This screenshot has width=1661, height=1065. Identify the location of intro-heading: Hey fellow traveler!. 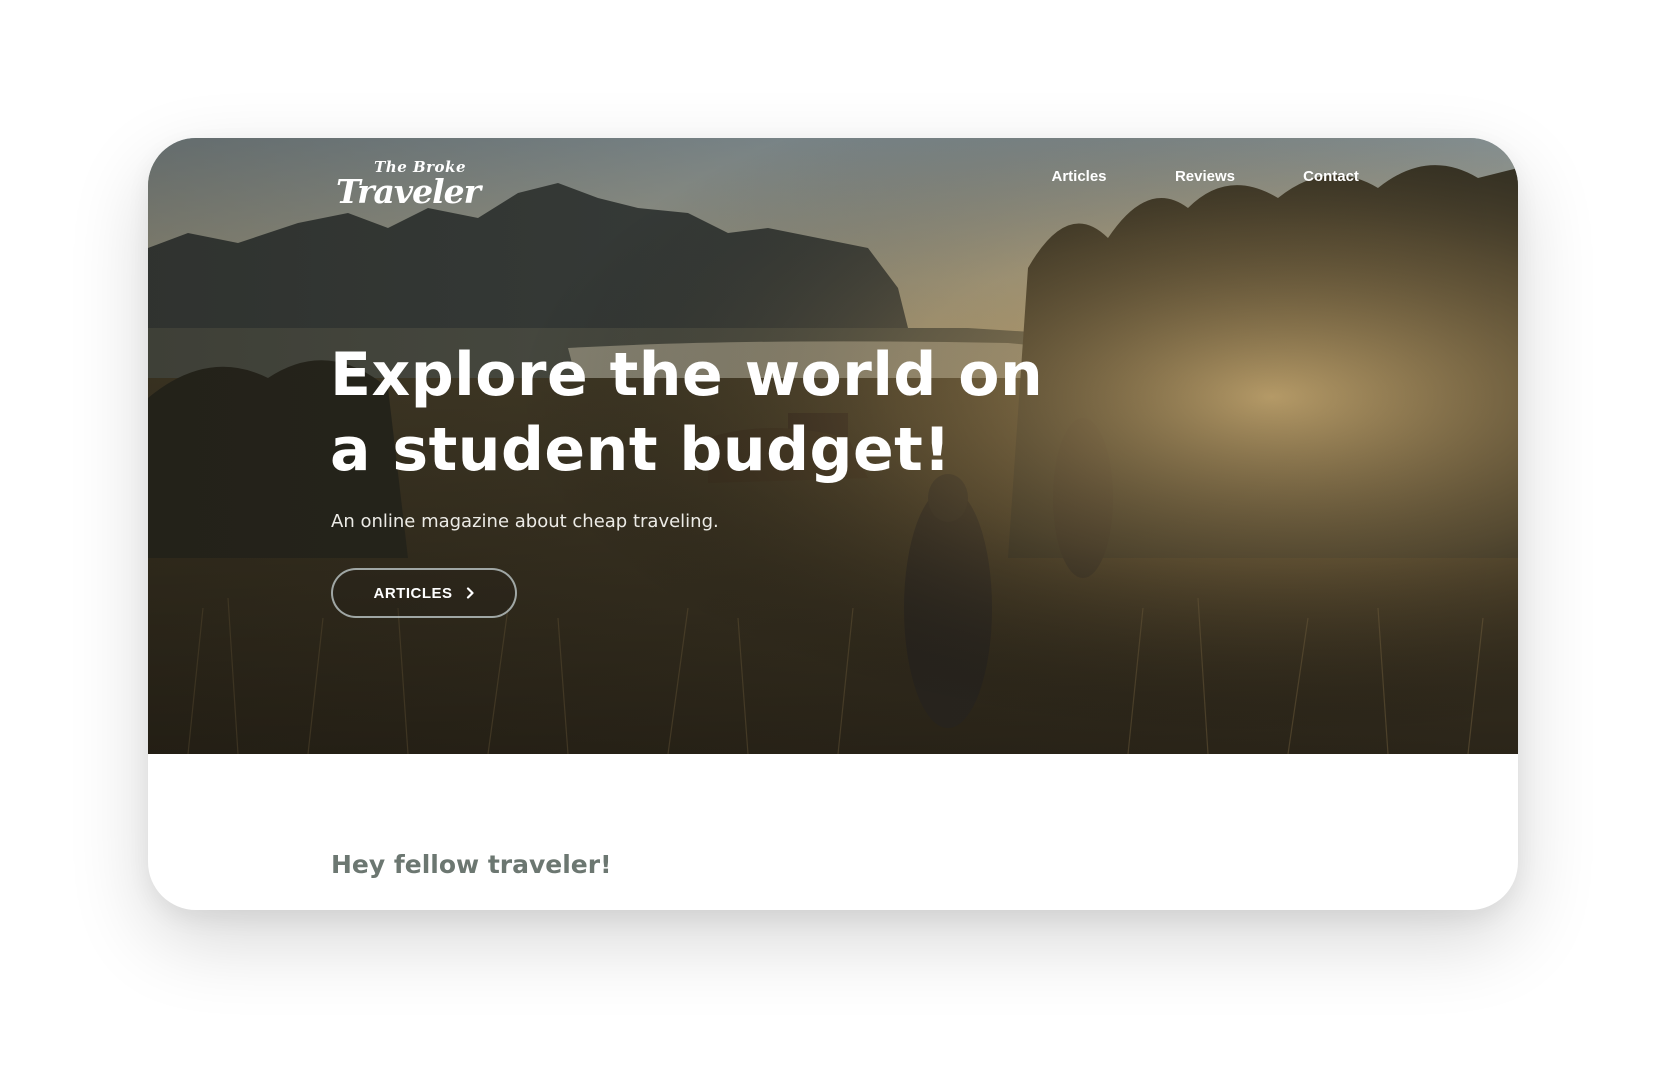
(471, 864).